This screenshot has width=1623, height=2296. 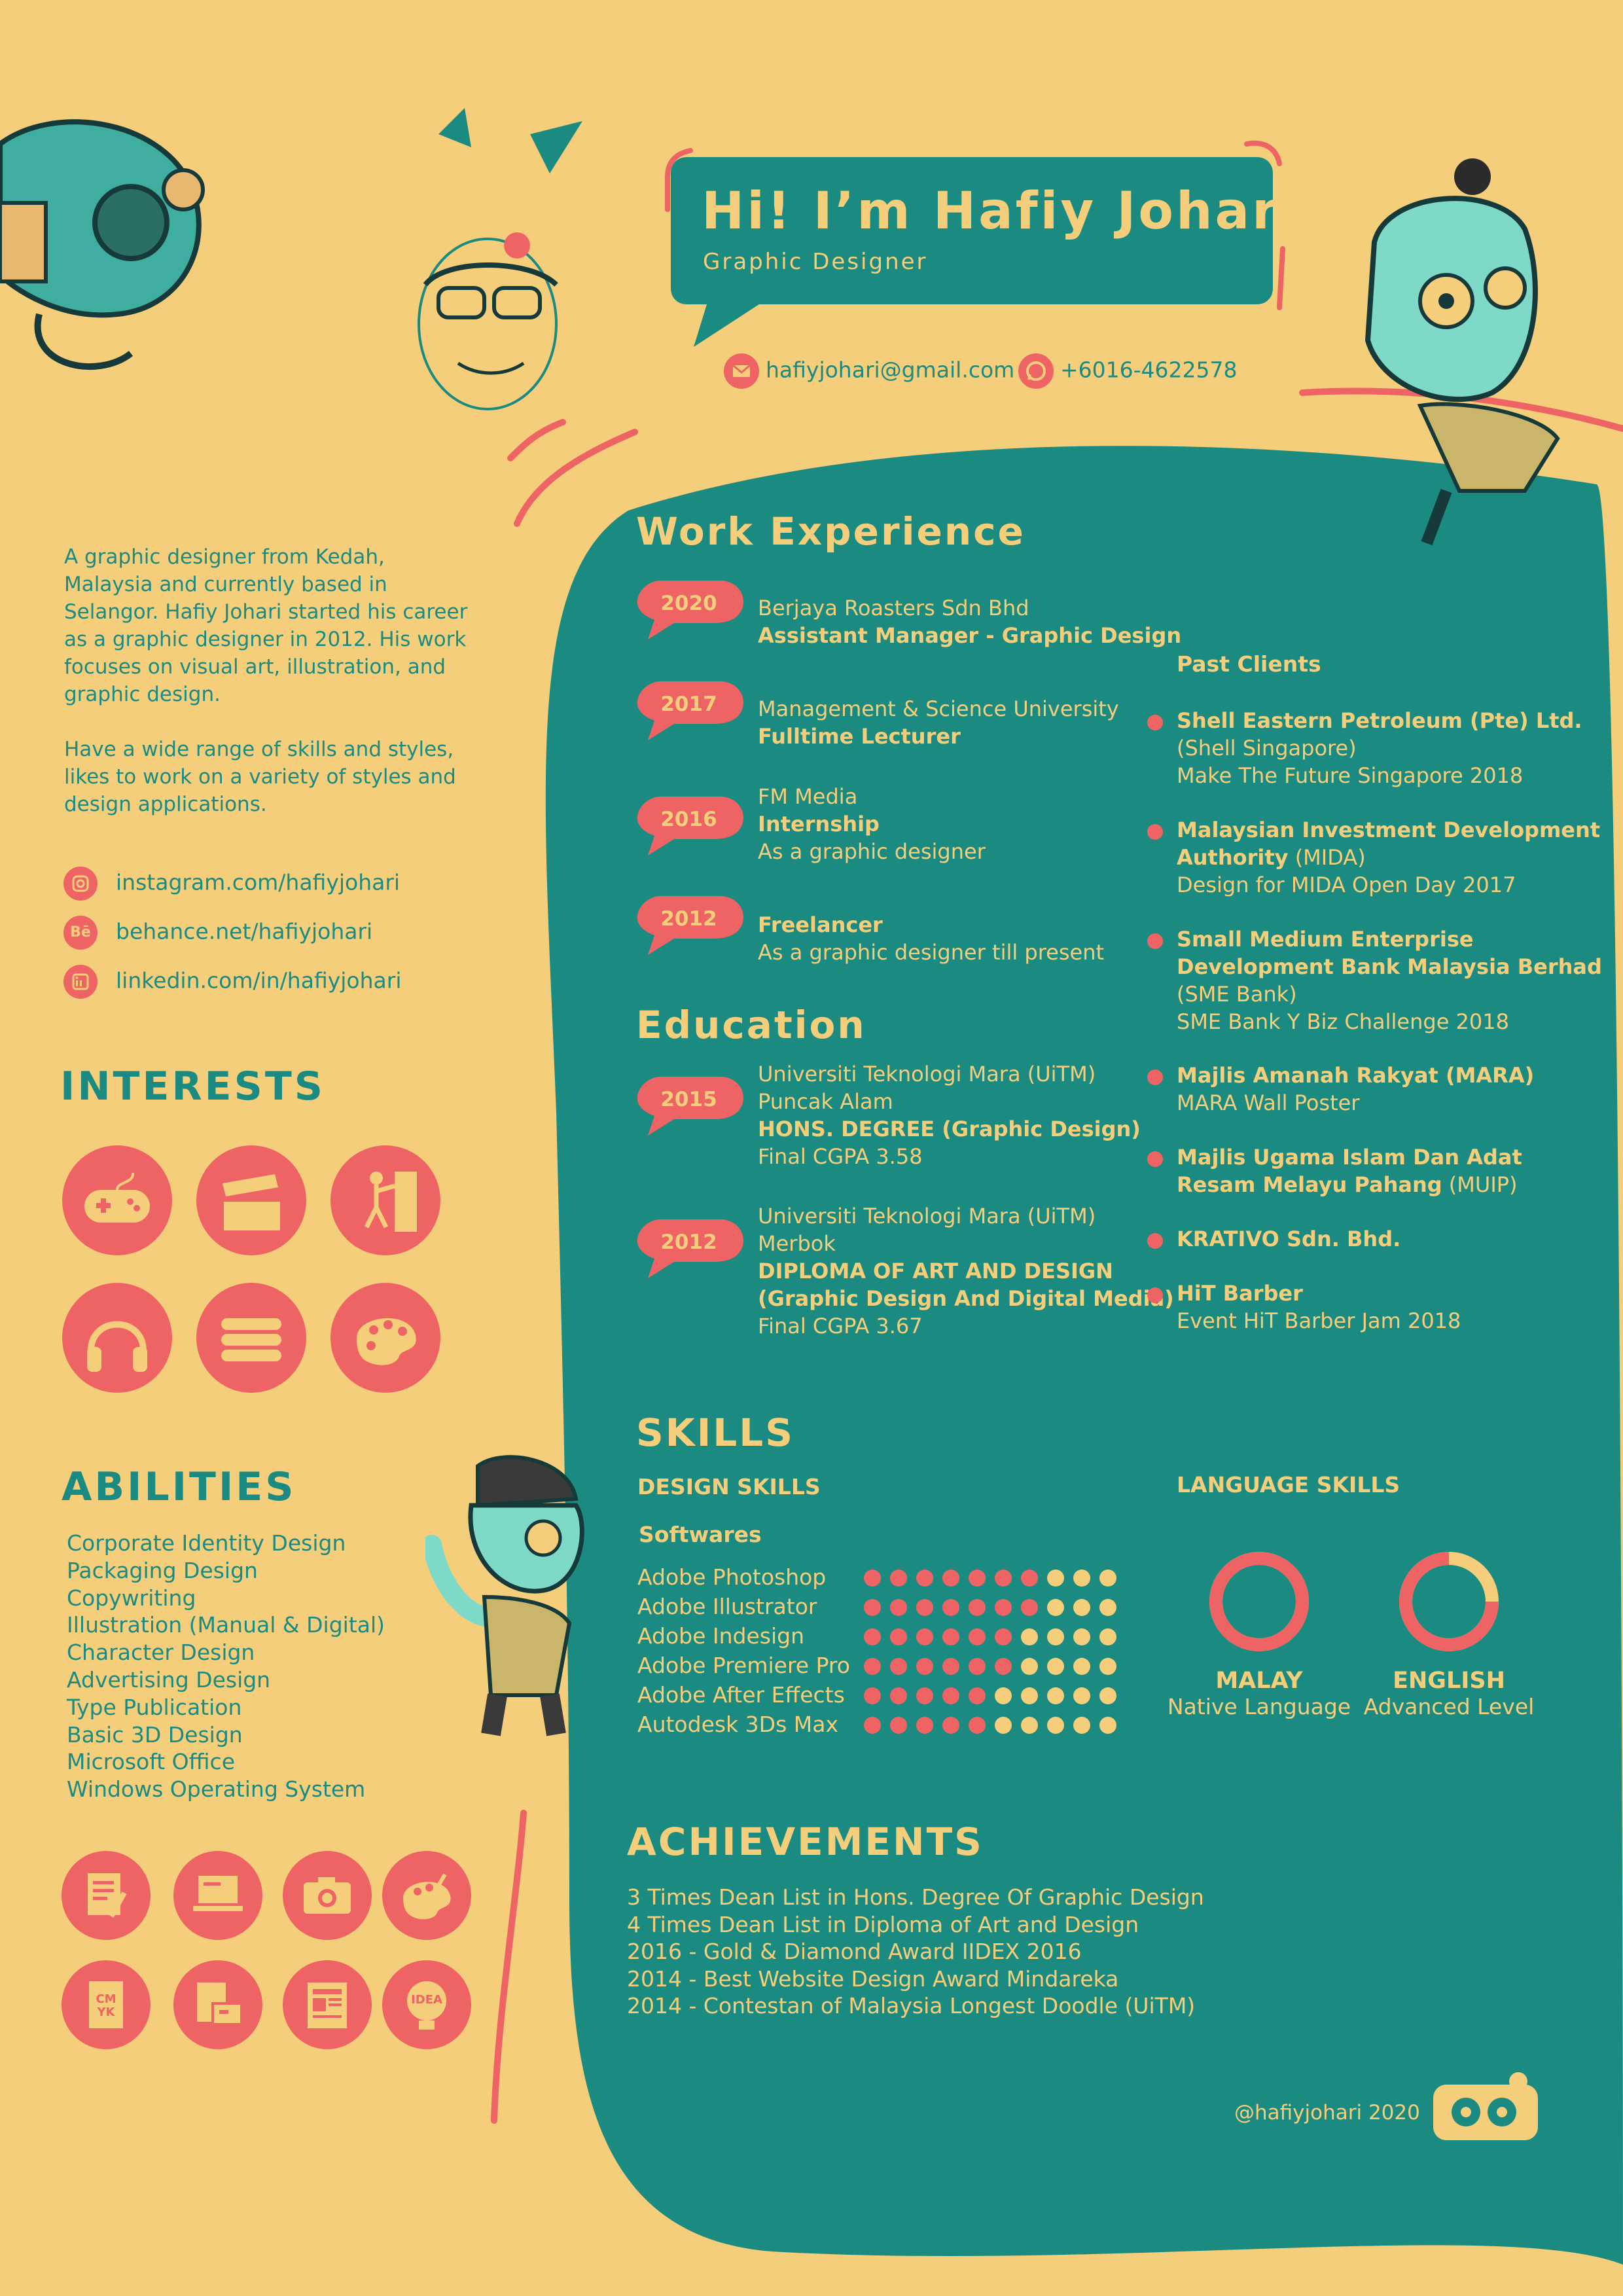 I want to click on achievement-item: 2016 - Gold & Diamond Award IIDEX 2016, so click(x=854, y=1951).